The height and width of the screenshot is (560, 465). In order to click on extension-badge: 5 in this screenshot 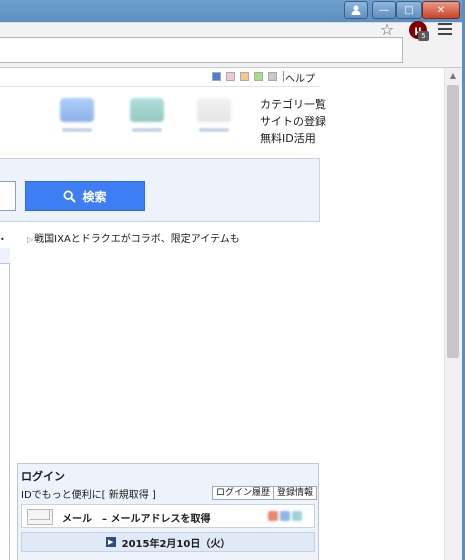, I will do `click(423, 36)`.